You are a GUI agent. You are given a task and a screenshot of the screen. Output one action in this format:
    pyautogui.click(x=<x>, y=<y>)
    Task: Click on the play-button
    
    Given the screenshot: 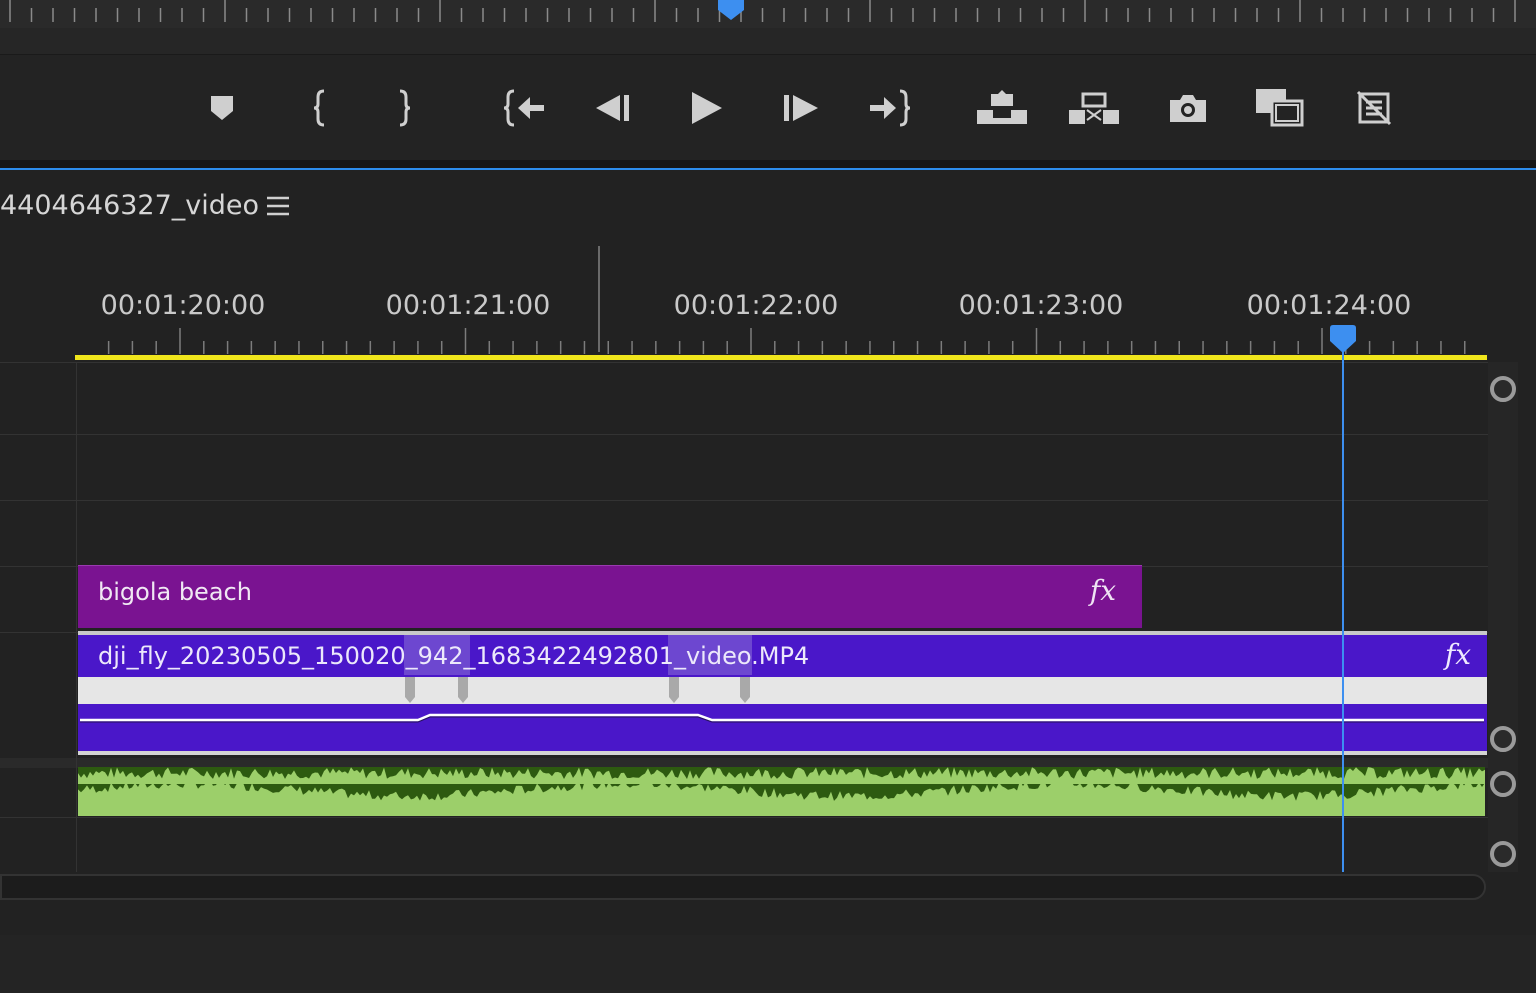 What is the action you would take?
    pyautogui.click(x=706, y=108)
    